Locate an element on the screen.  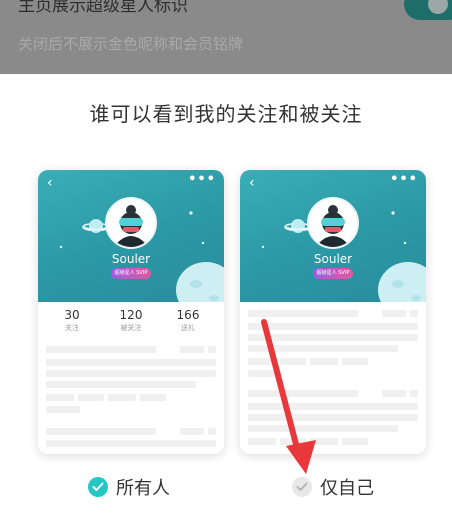
stat-following: 30 关注 is located at coordinates (72, 320).